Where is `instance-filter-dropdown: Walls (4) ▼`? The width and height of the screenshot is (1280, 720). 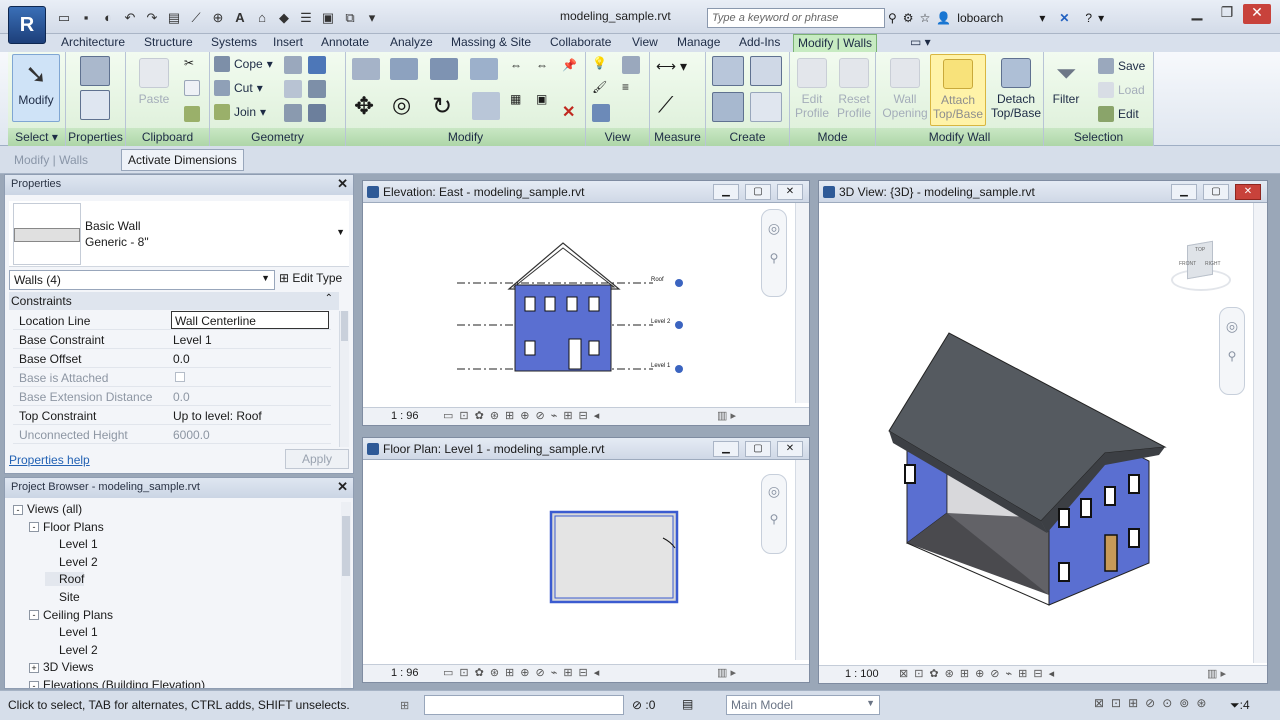
instance-filter-dropdown: Walls (4) ▼ is located at coordinates (142, 280).